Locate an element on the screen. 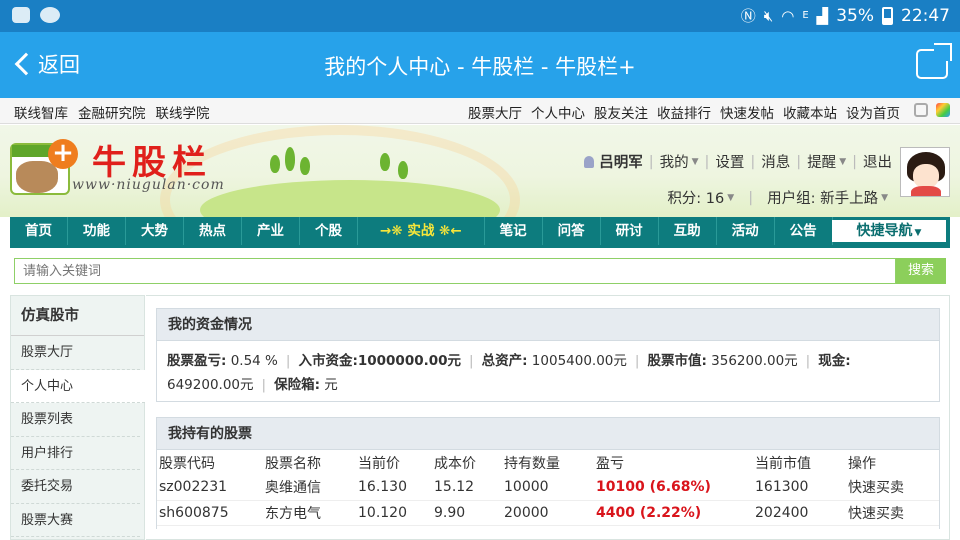 The image size is (960, 540). link-bookmark: 收藏本站 is located at coordinates (810, 112).